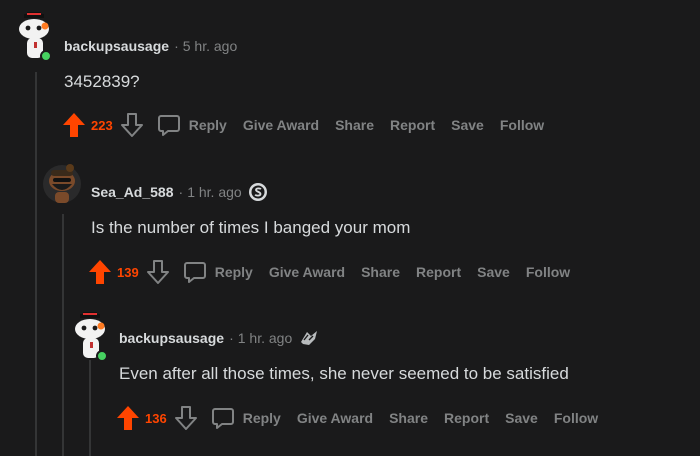 Image resolution: width=700 pixels, height=456 pixels. I want to click on snoo-avatar-icon, so click(62, 183).